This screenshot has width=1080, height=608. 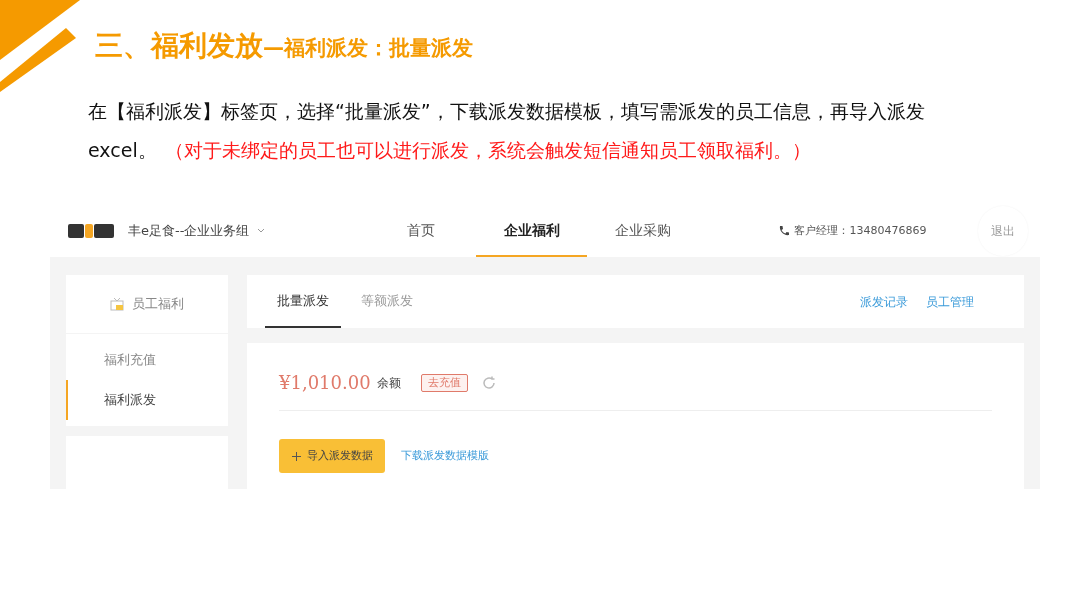 What do you see at coordinates (445, 456) in the screenshot?
I see `download-template-link: 下载派发数据模版` at bounding box center [445, 456].